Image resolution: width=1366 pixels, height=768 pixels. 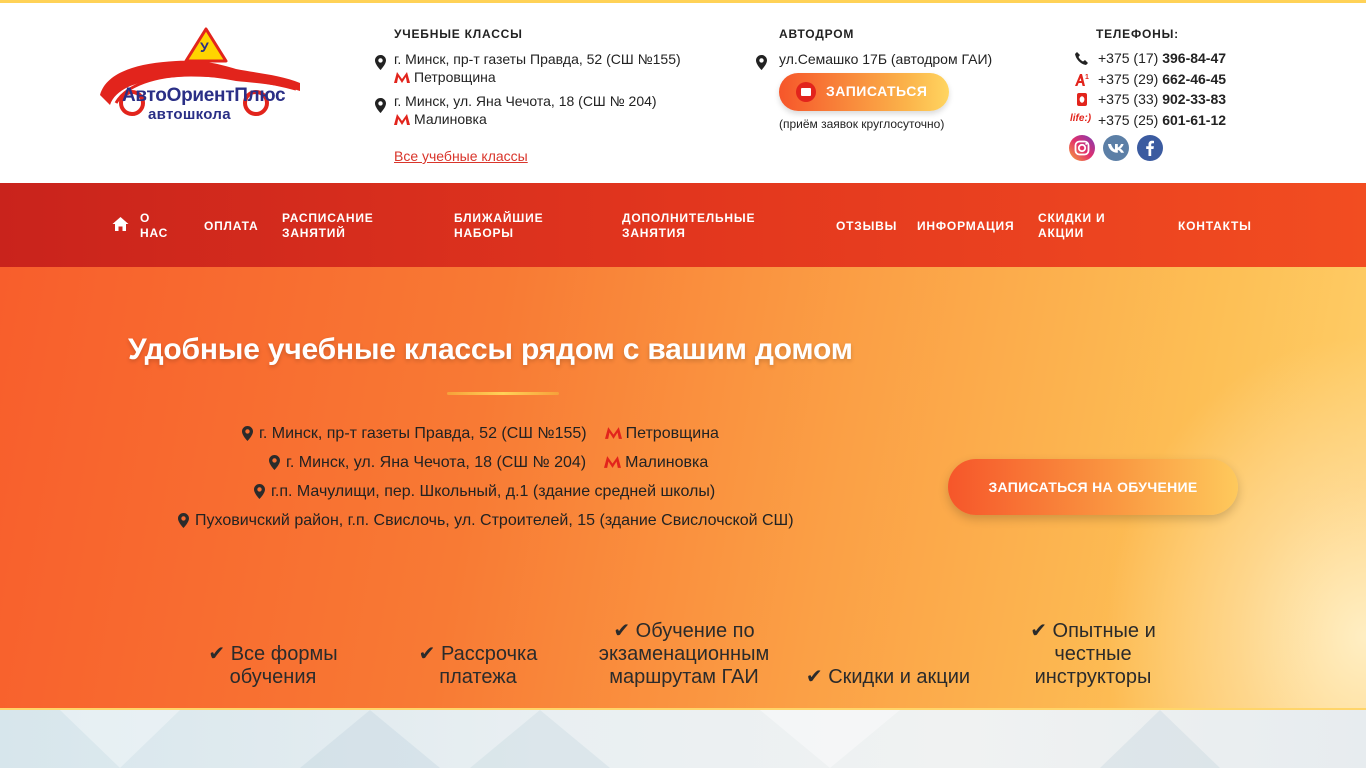 I want to click on feature-all-forms: ✔ Все формы обучения, so click(x=273, y=665).